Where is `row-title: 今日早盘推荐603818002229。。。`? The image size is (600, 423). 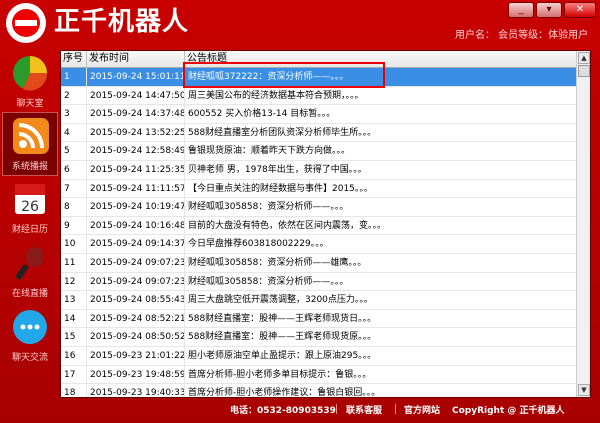 row-title: 今日早盘推荐603818002229。。。 is located at coordinates (258, 244).